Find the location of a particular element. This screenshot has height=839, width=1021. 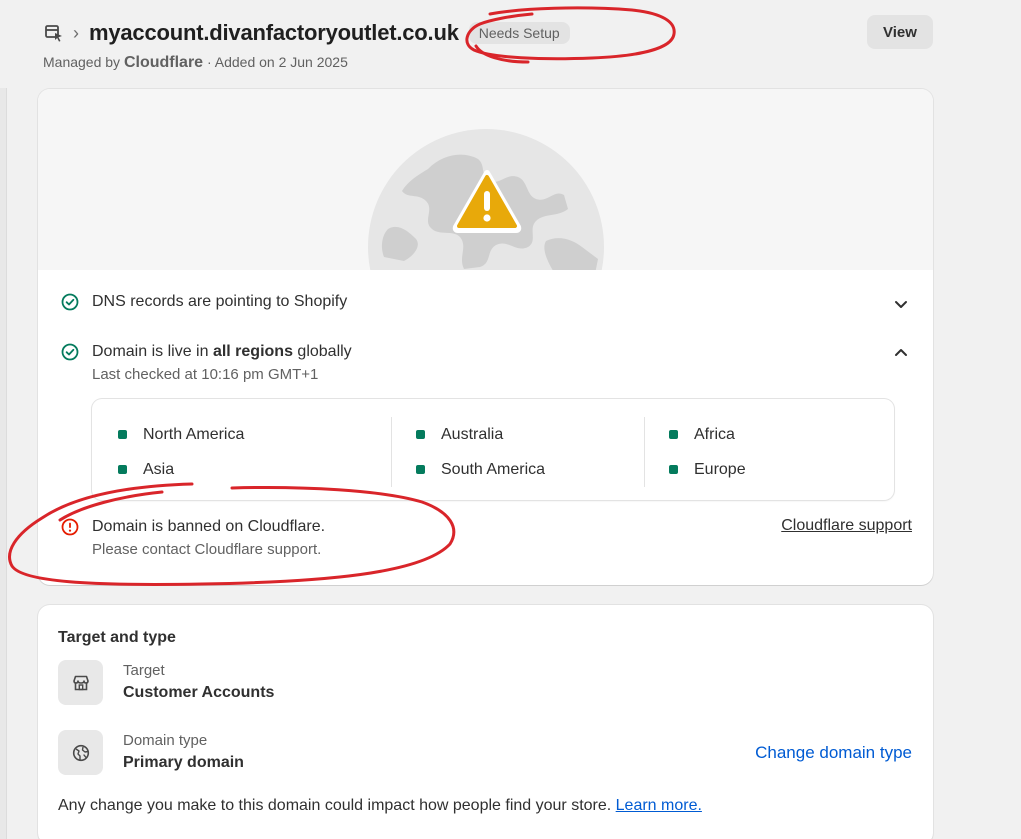

alert-circle-icon is located at coordinates (70, 527).